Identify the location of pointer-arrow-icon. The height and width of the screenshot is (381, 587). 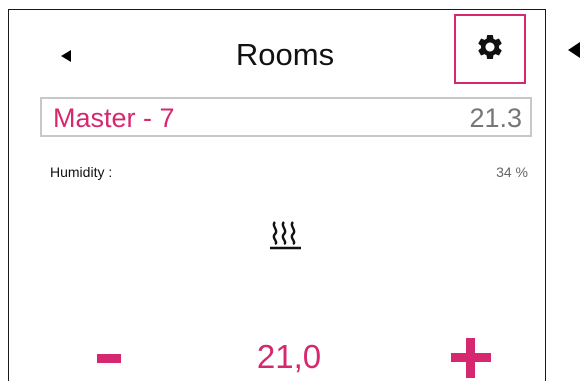
(574, 50).